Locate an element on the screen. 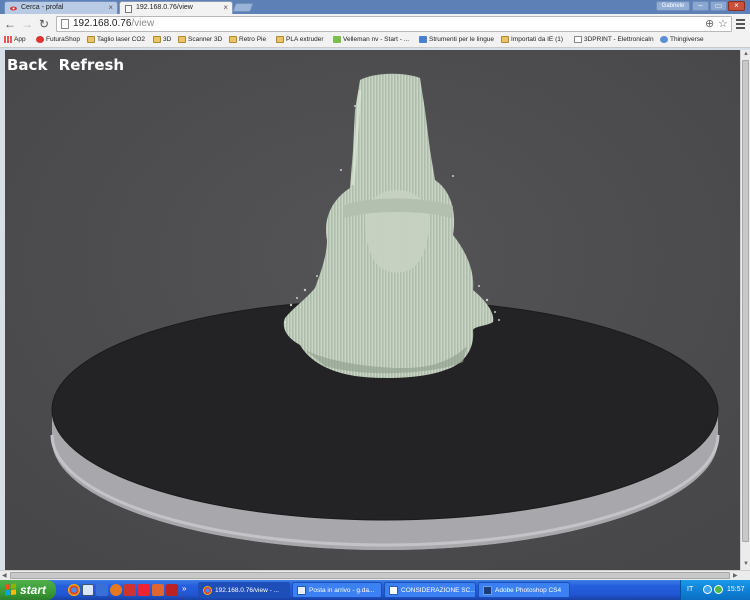 This screenshot has width=750, height=600. bookmark-taglio-laser: Taglio laser CO2 is located at coordinates (116, 39).